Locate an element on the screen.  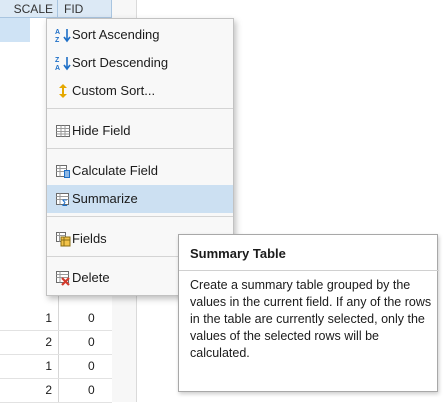
selected-column-band is located at coordinates (15, 30).